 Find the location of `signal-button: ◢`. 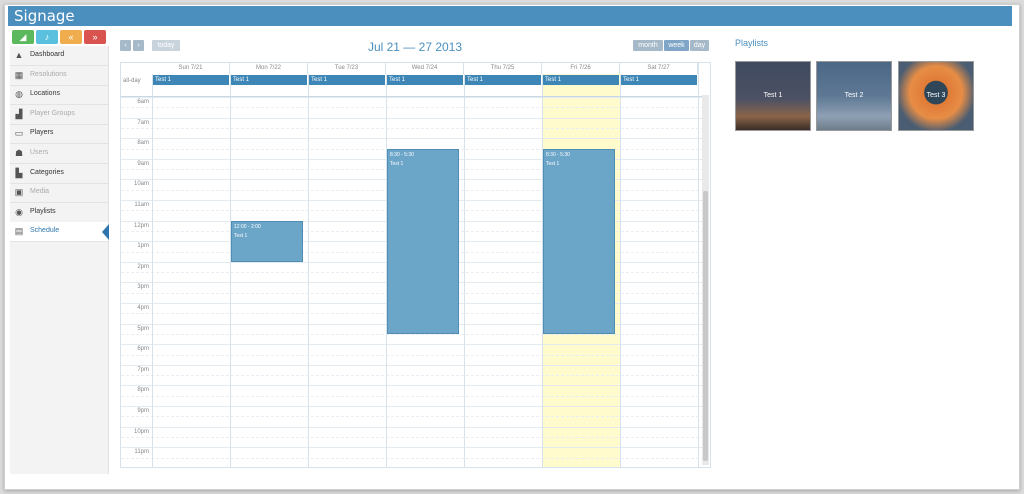

signal-button: ◢ is located at coordinates (23, 37).